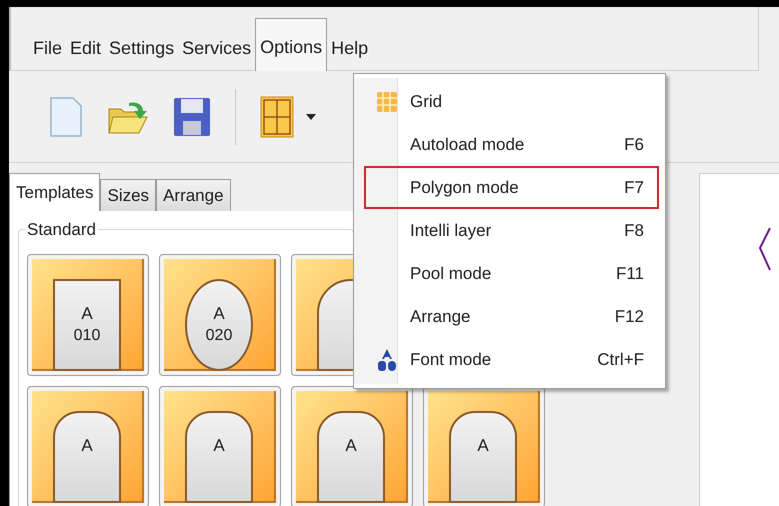 Image resolution: width=779 pixels, height=506 pixels. I want to click on option-label: Grid, so click(427, 101).